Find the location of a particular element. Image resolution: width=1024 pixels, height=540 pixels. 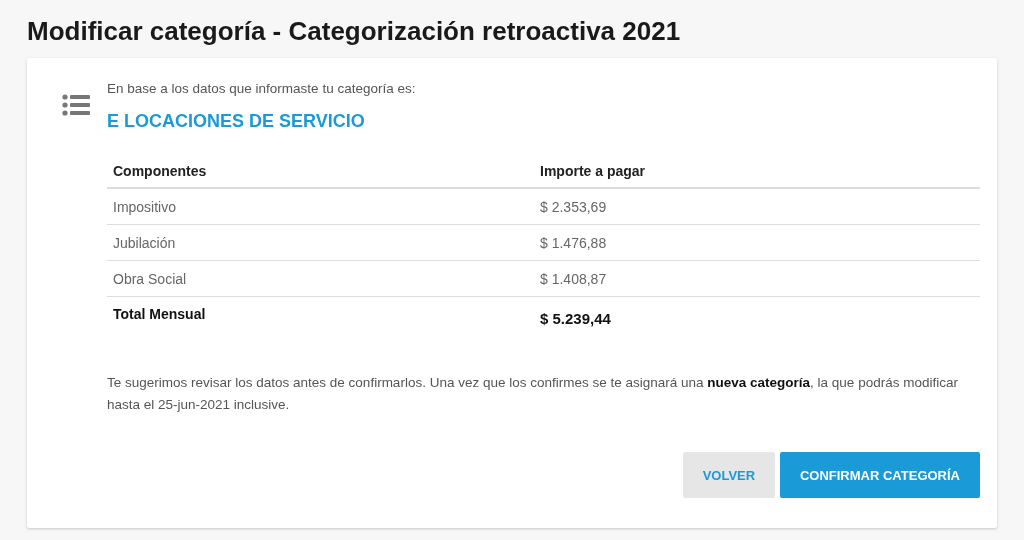

table-cell: Jubilación is located at coordinates (320, 242).